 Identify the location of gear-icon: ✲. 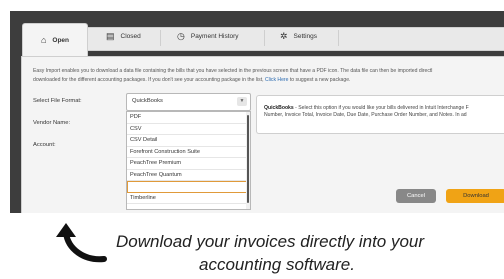
(284, 36).